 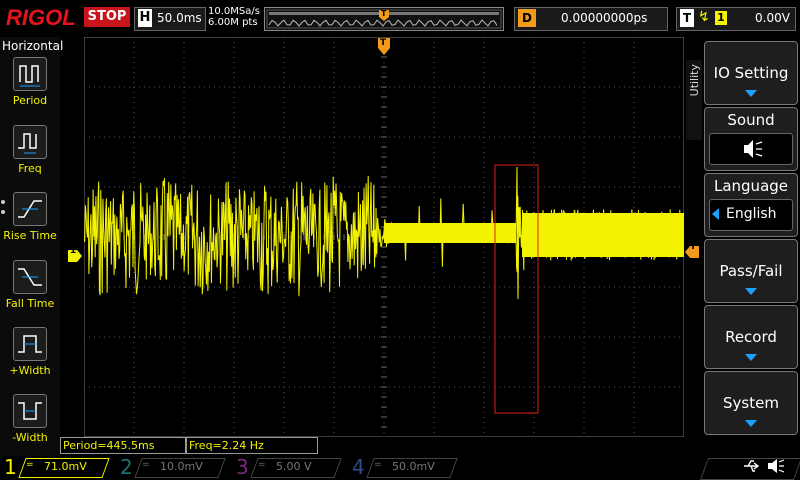 What do you see at coordinates (233, 22) in the screenshot?
I see `memory-depth: 6.00M pts` at bounding box center [233, 22].